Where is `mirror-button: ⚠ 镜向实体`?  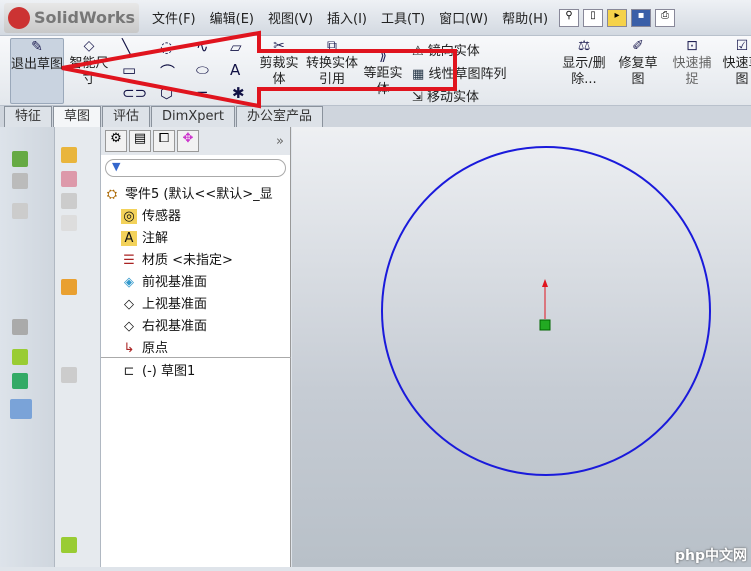
mirror-button: ⚠ 镜向实体 is located at coordinates (446, 49).